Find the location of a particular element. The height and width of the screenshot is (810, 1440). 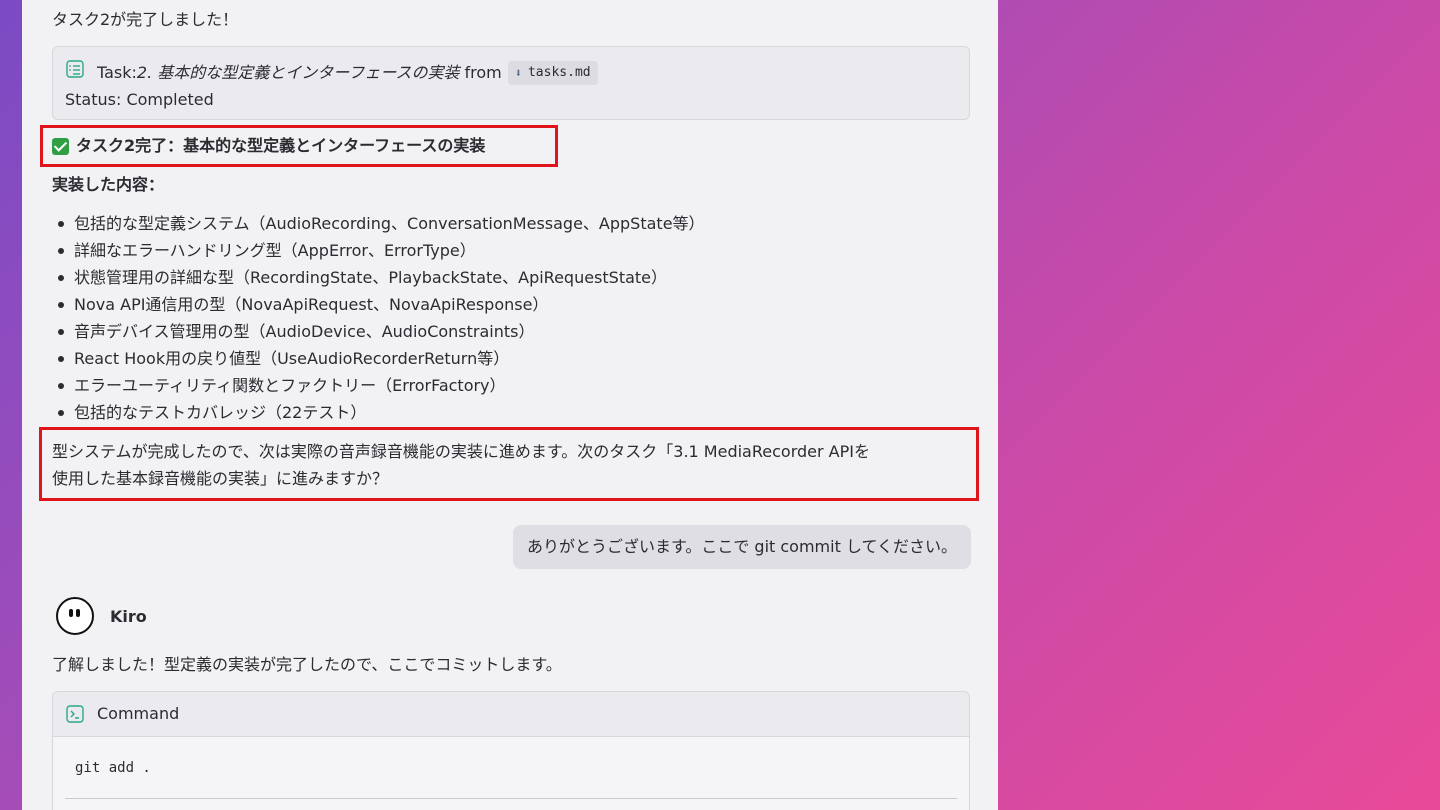

completion-heading: タスク2完了：基本的な型定義とインターフェースの実装 is located at coordinates (268, 146).